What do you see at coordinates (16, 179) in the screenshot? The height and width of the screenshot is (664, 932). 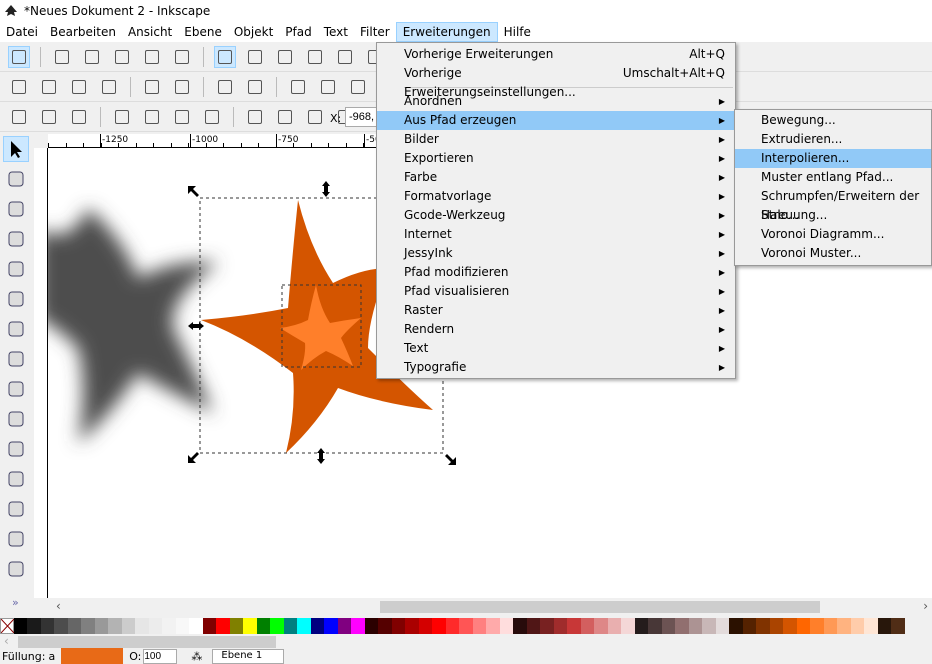 I see `node-tool-button` at bounding box center [16, 179].